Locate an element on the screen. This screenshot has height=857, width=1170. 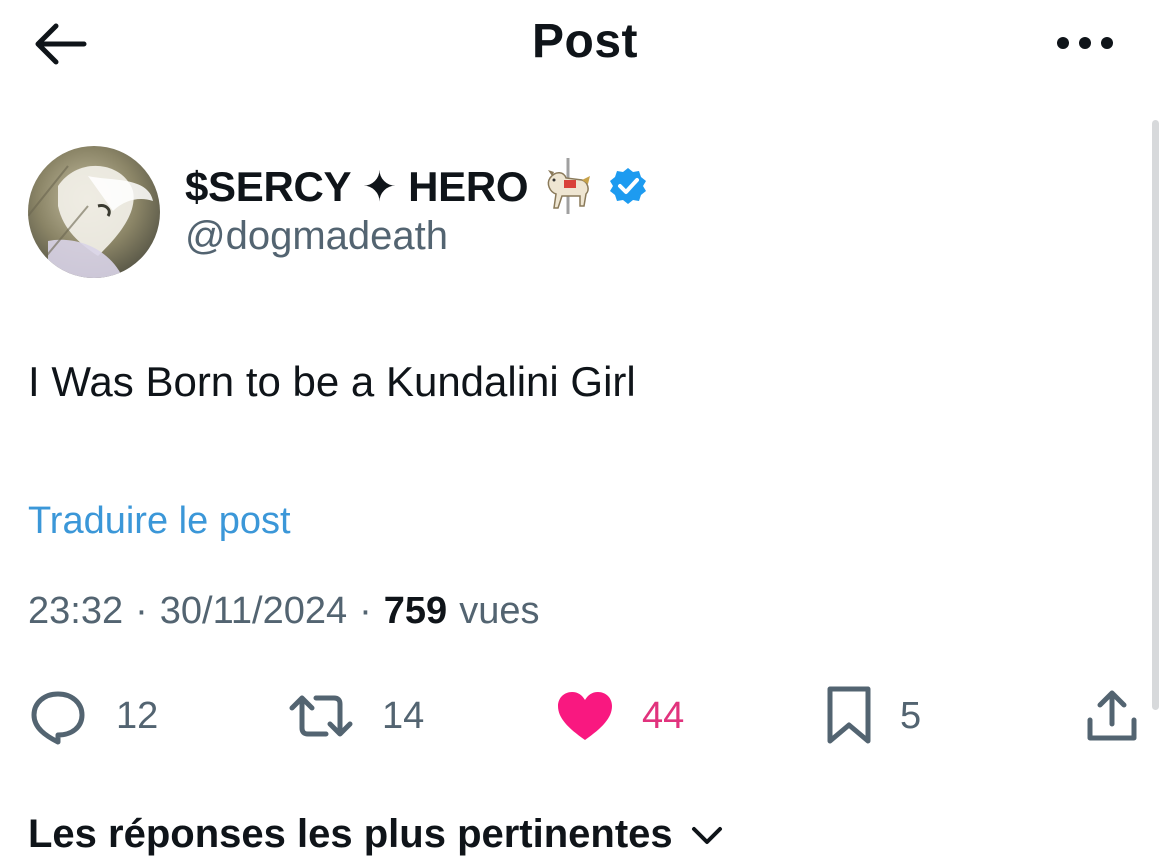
reply-icon is located at coordinates (58, 718).